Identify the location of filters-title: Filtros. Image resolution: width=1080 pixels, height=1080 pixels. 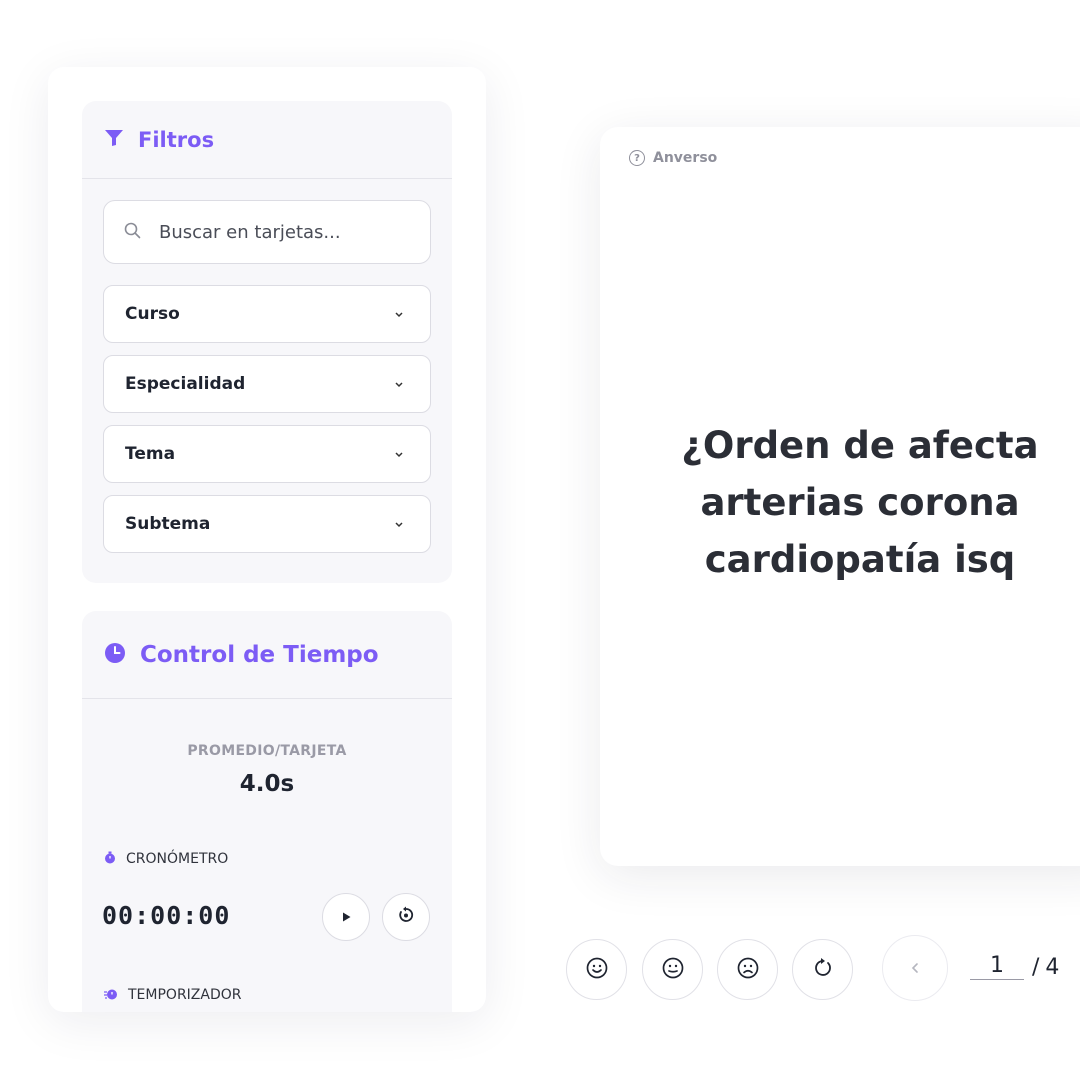
(176, 139).